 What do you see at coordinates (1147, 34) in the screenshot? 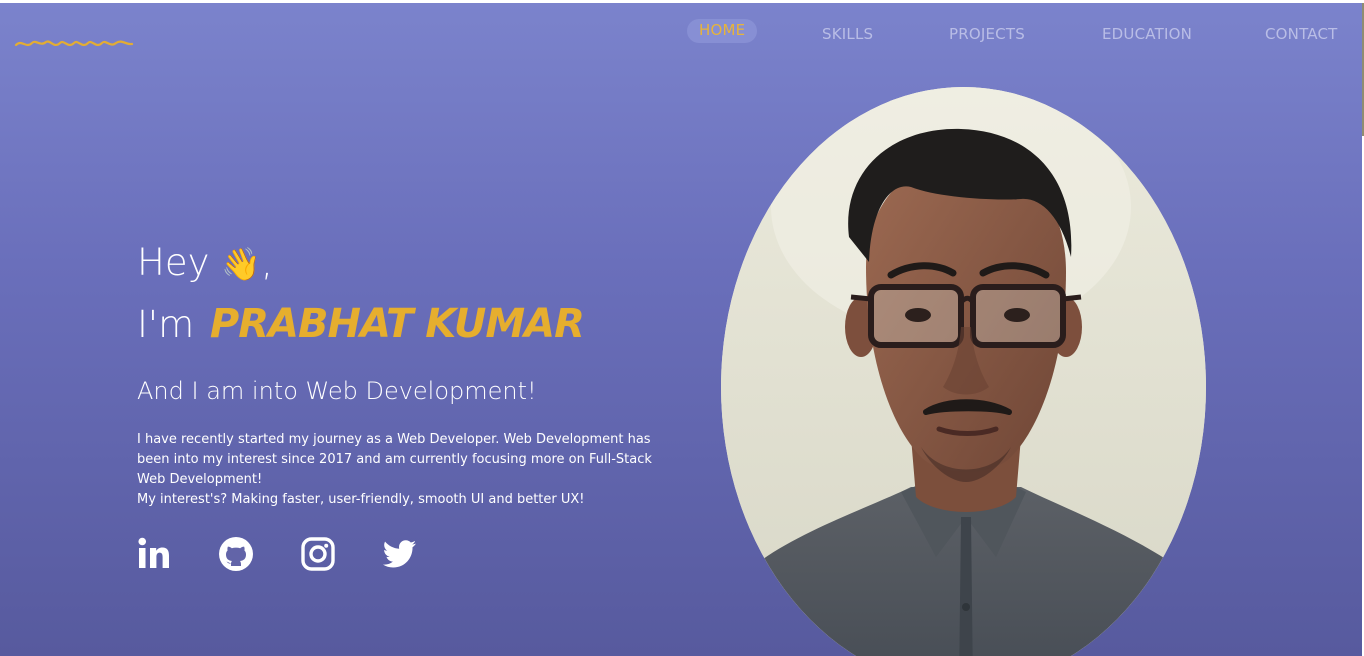
I see `nav-item-education: EDUCATION` at bounding box center [1147, 34].